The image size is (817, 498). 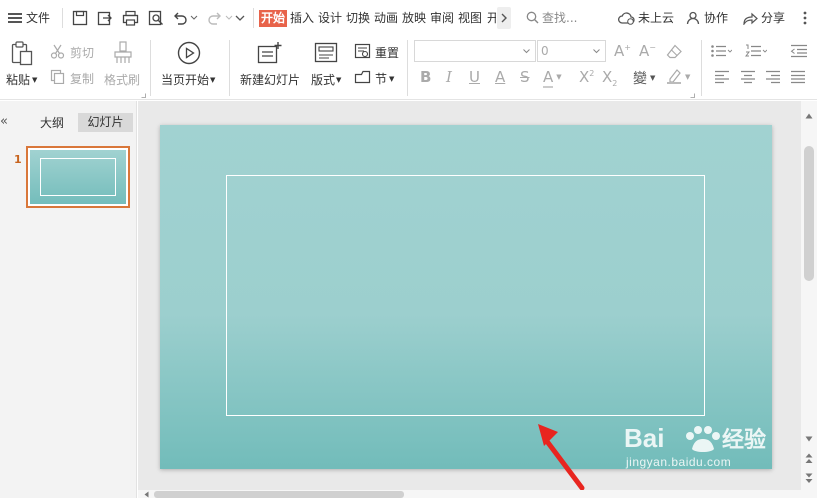 I want to click on font-size-select: 0, so click(x=571, y=51).